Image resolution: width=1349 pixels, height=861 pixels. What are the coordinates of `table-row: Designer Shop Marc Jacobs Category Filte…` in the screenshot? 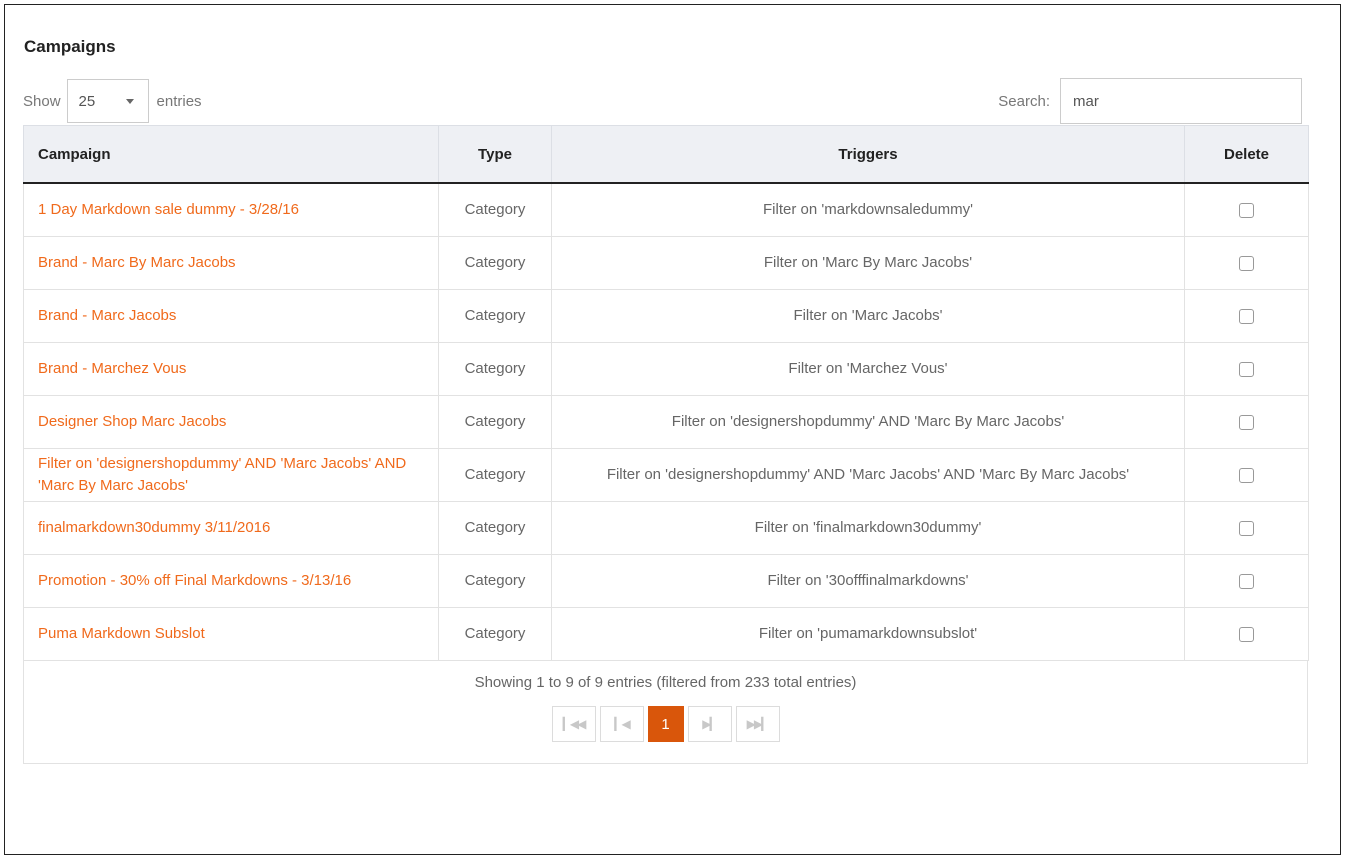 It's located at (666, 422).